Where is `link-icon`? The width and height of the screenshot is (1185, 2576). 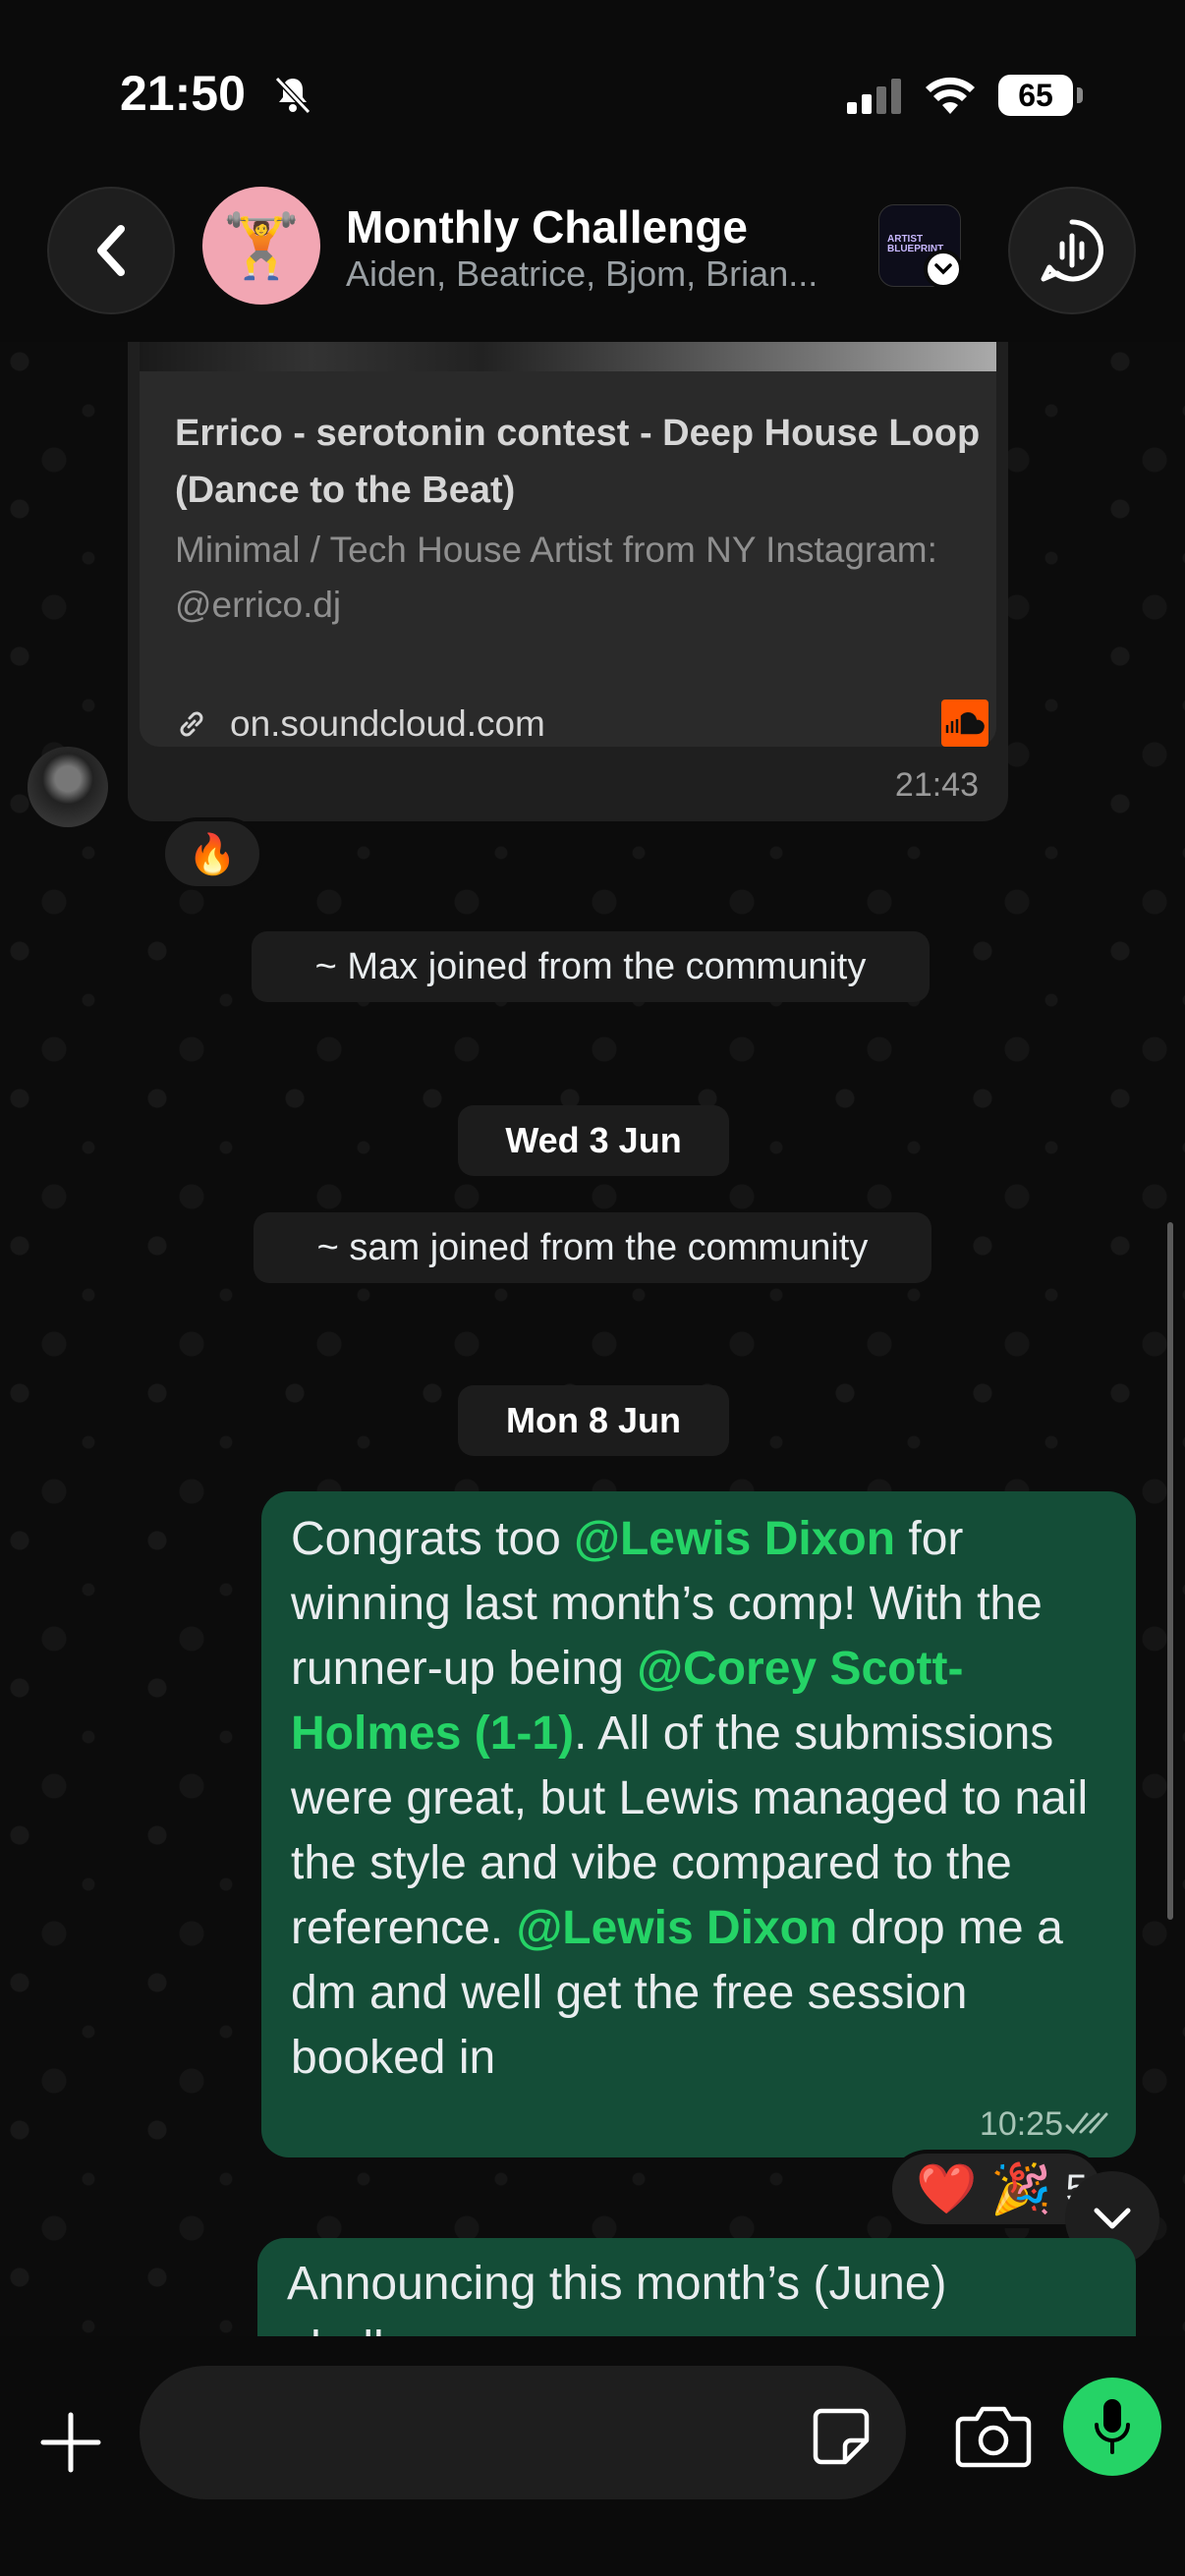
link-icon is located at coordinates (192, 724).